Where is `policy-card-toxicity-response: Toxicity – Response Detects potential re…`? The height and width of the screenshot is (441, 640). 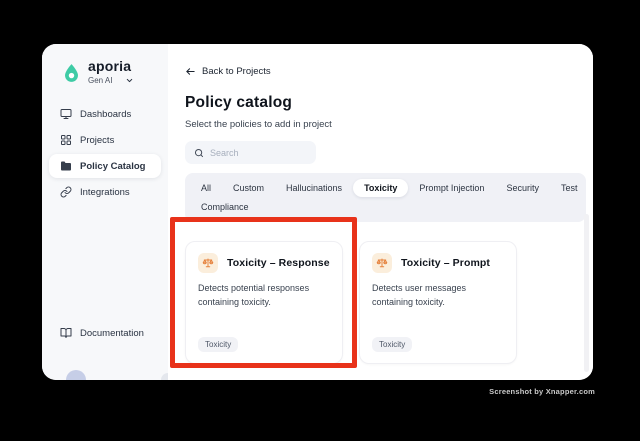 policy-card-toxicity-response: Toxicity – Response Detects potential re… is located at coordinates (264, 302).